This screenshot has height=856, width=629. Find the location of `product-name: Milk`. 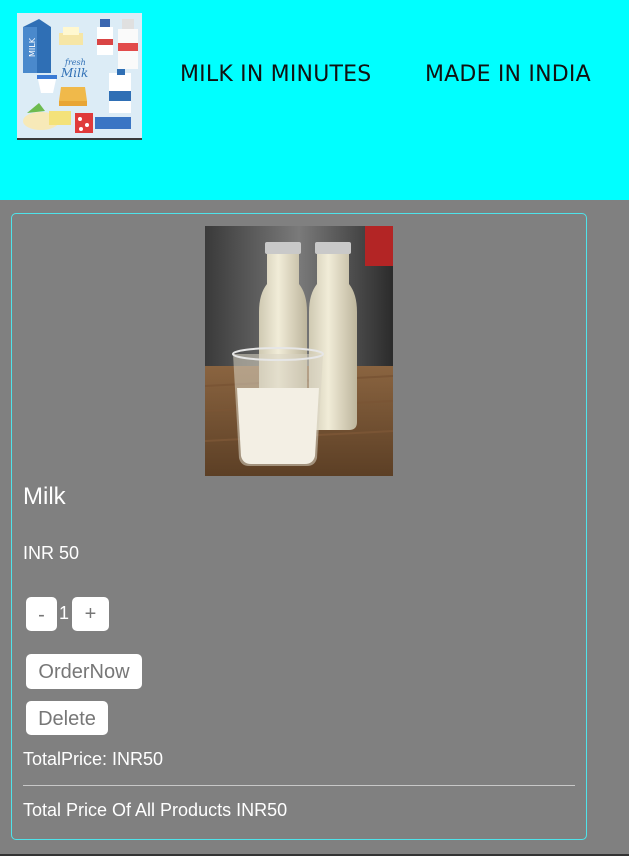

product-name: Milk is located at coordinates (44, 496).